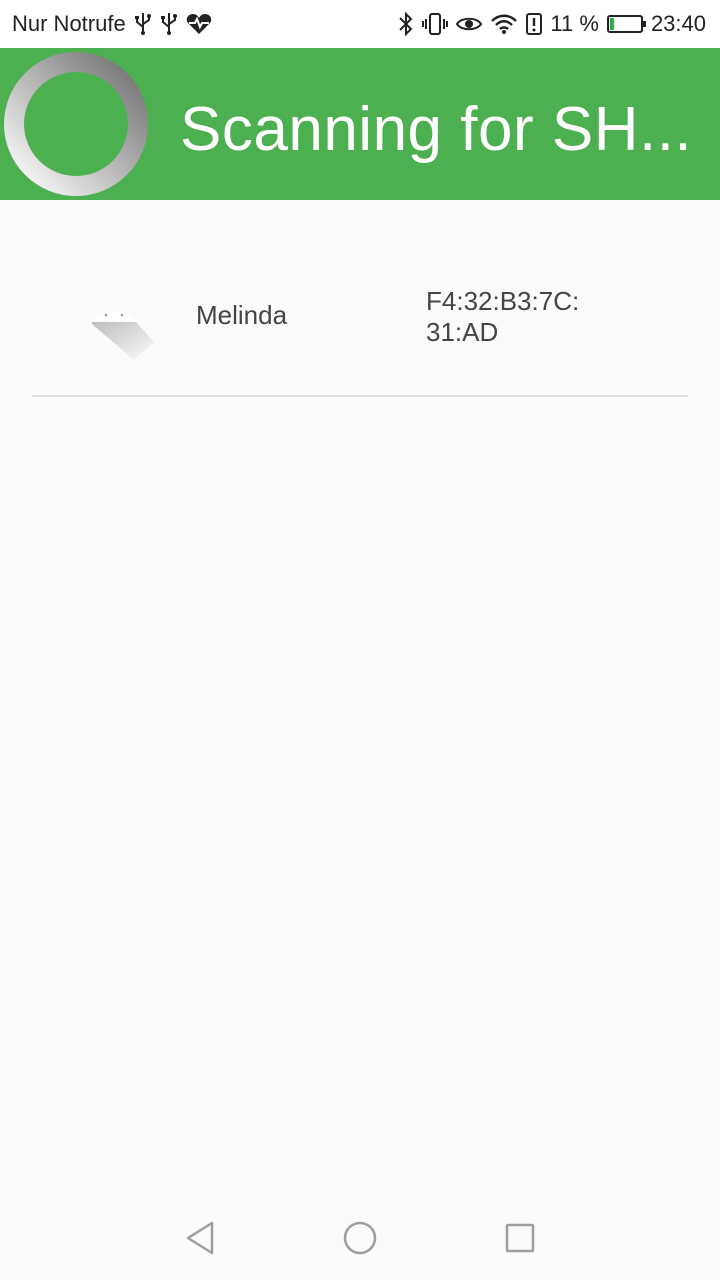 The width and height of the screenshot is (720, 1280). What do you see at coordinates (626, 24) in the screenshot?
I see `battery-charging-icon` at bounding box center [626, 24].